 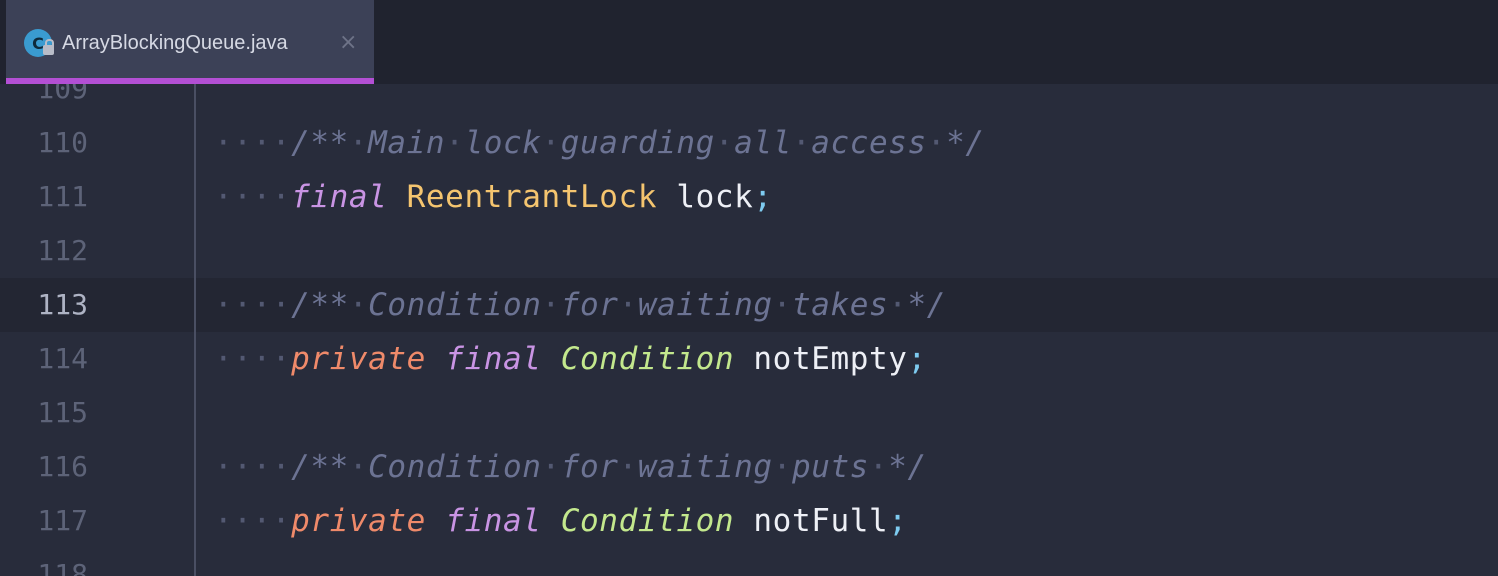 I want to click on line-code: ····private final Condition notFull;, so click(x=561, y=521).